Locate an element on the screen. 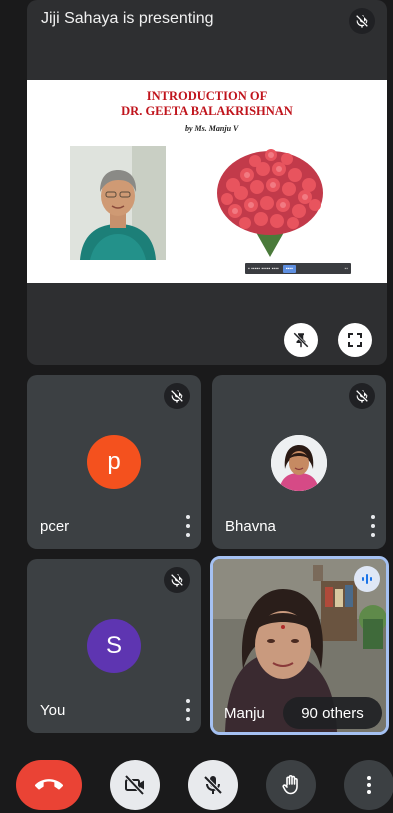  speaking-indicator-icon is located at coordinates (367, 579).